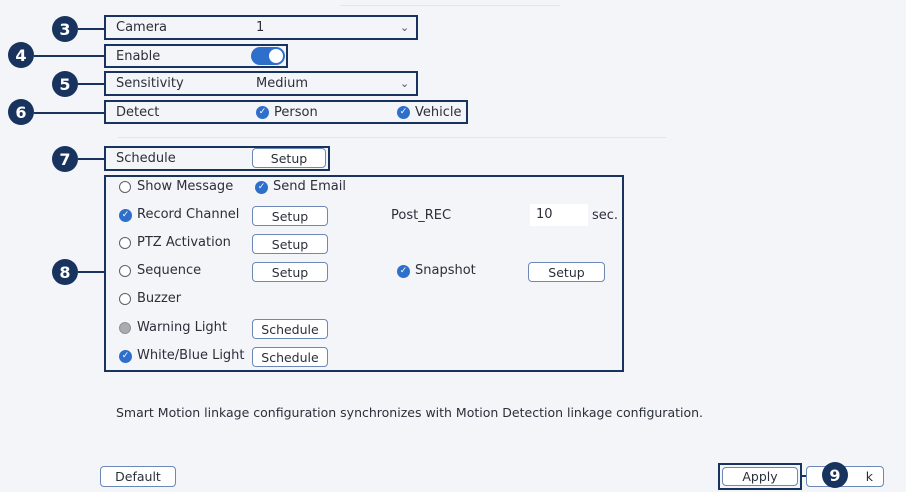 The image size is (906, 492). What do you see at coordinates (146, 158) in the screenshot?
I see `schedule-label: Schedule` at bounding box center [146, 158].